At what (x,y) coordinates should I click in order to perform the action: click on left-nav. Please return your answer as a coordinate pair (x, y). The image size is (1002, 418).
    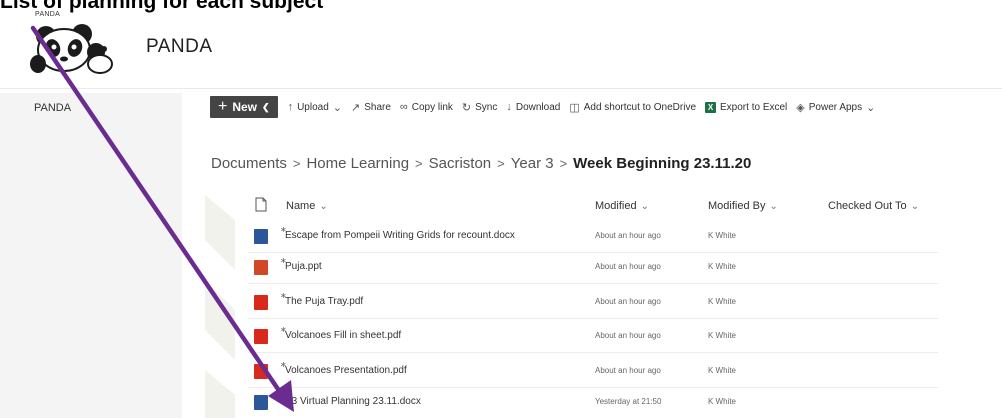
    Looking at the image, I should click on (91, 255).